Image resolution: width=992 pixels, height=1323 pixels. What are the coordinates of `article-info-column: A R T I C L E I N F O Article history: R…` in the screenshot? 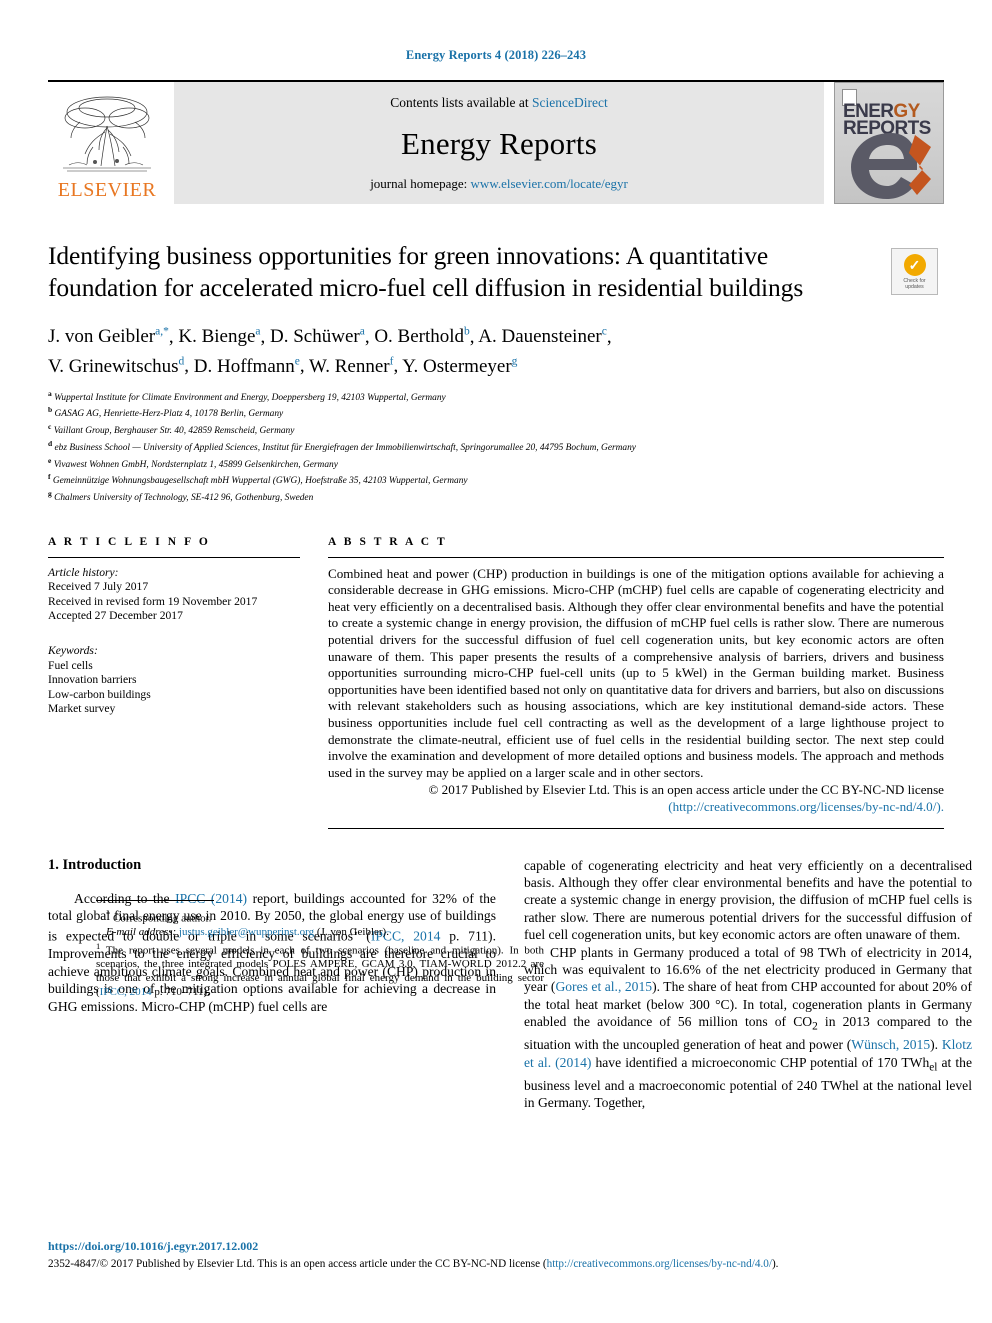 It's located at (174, 682).